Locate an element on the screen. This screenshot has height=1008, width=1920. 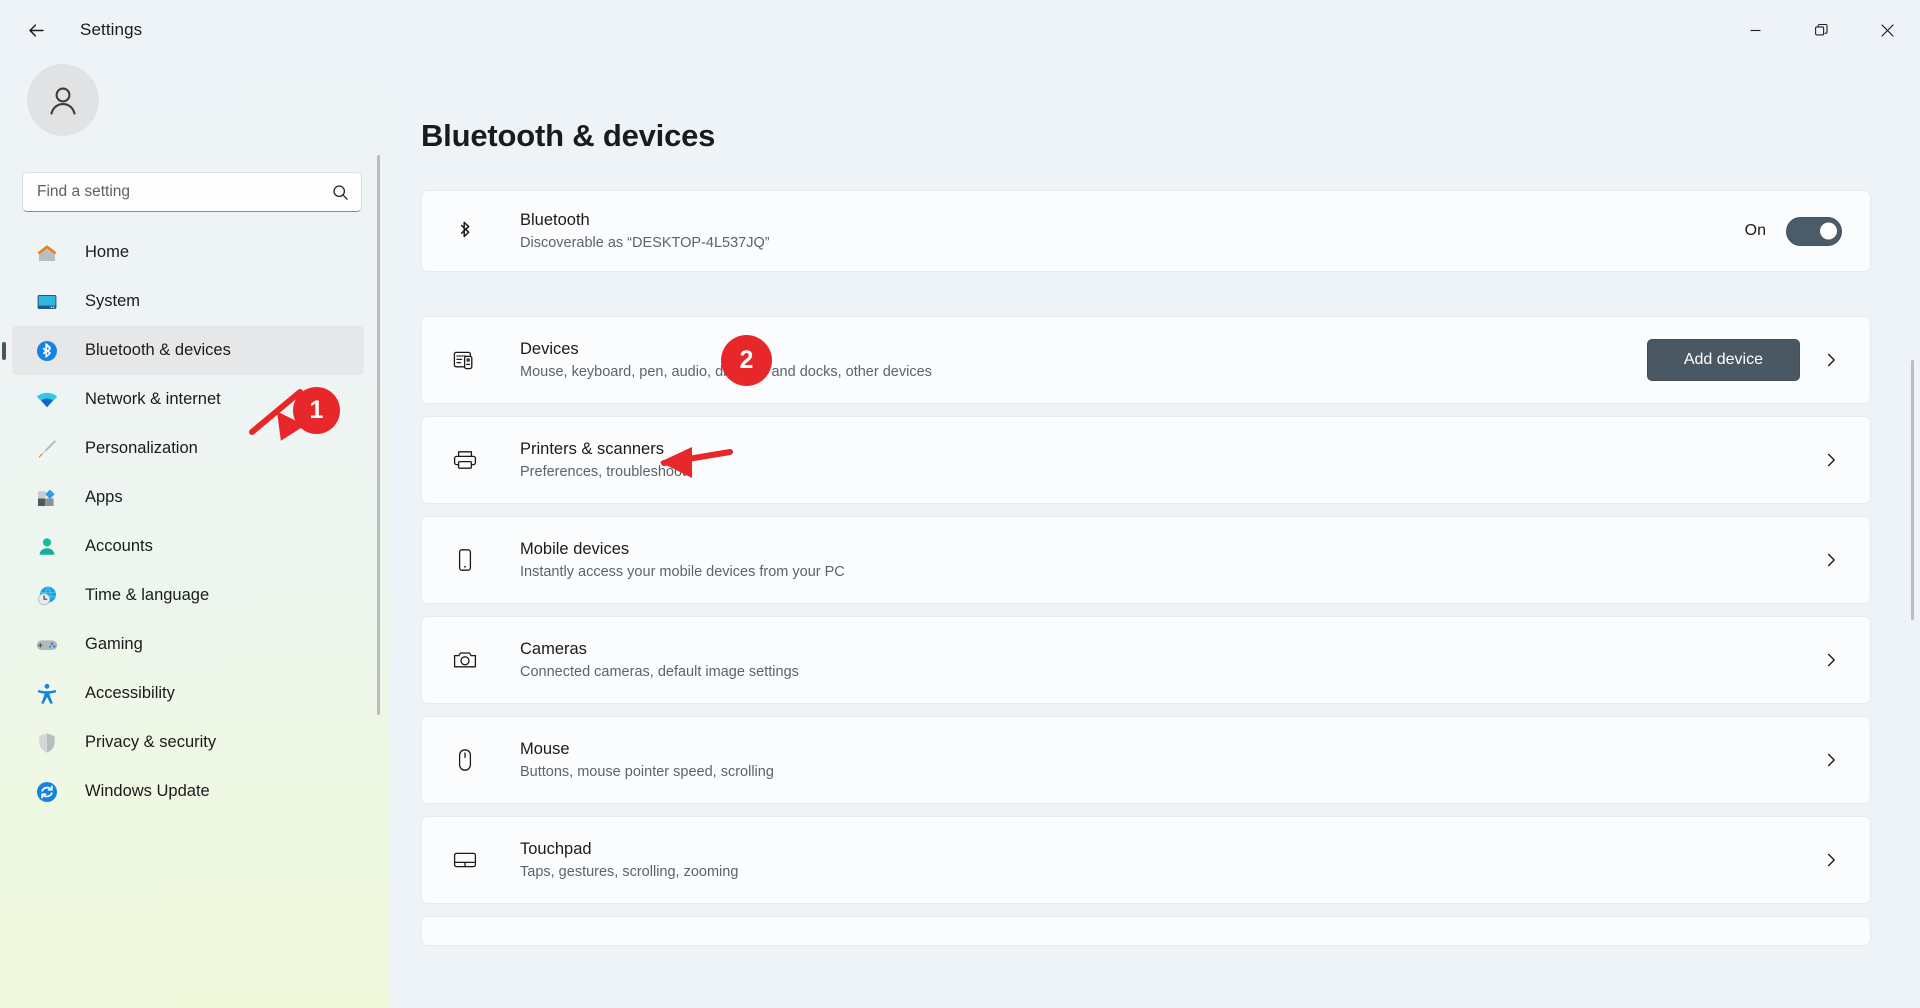
close-icon is located at coordinates (1887, 30).